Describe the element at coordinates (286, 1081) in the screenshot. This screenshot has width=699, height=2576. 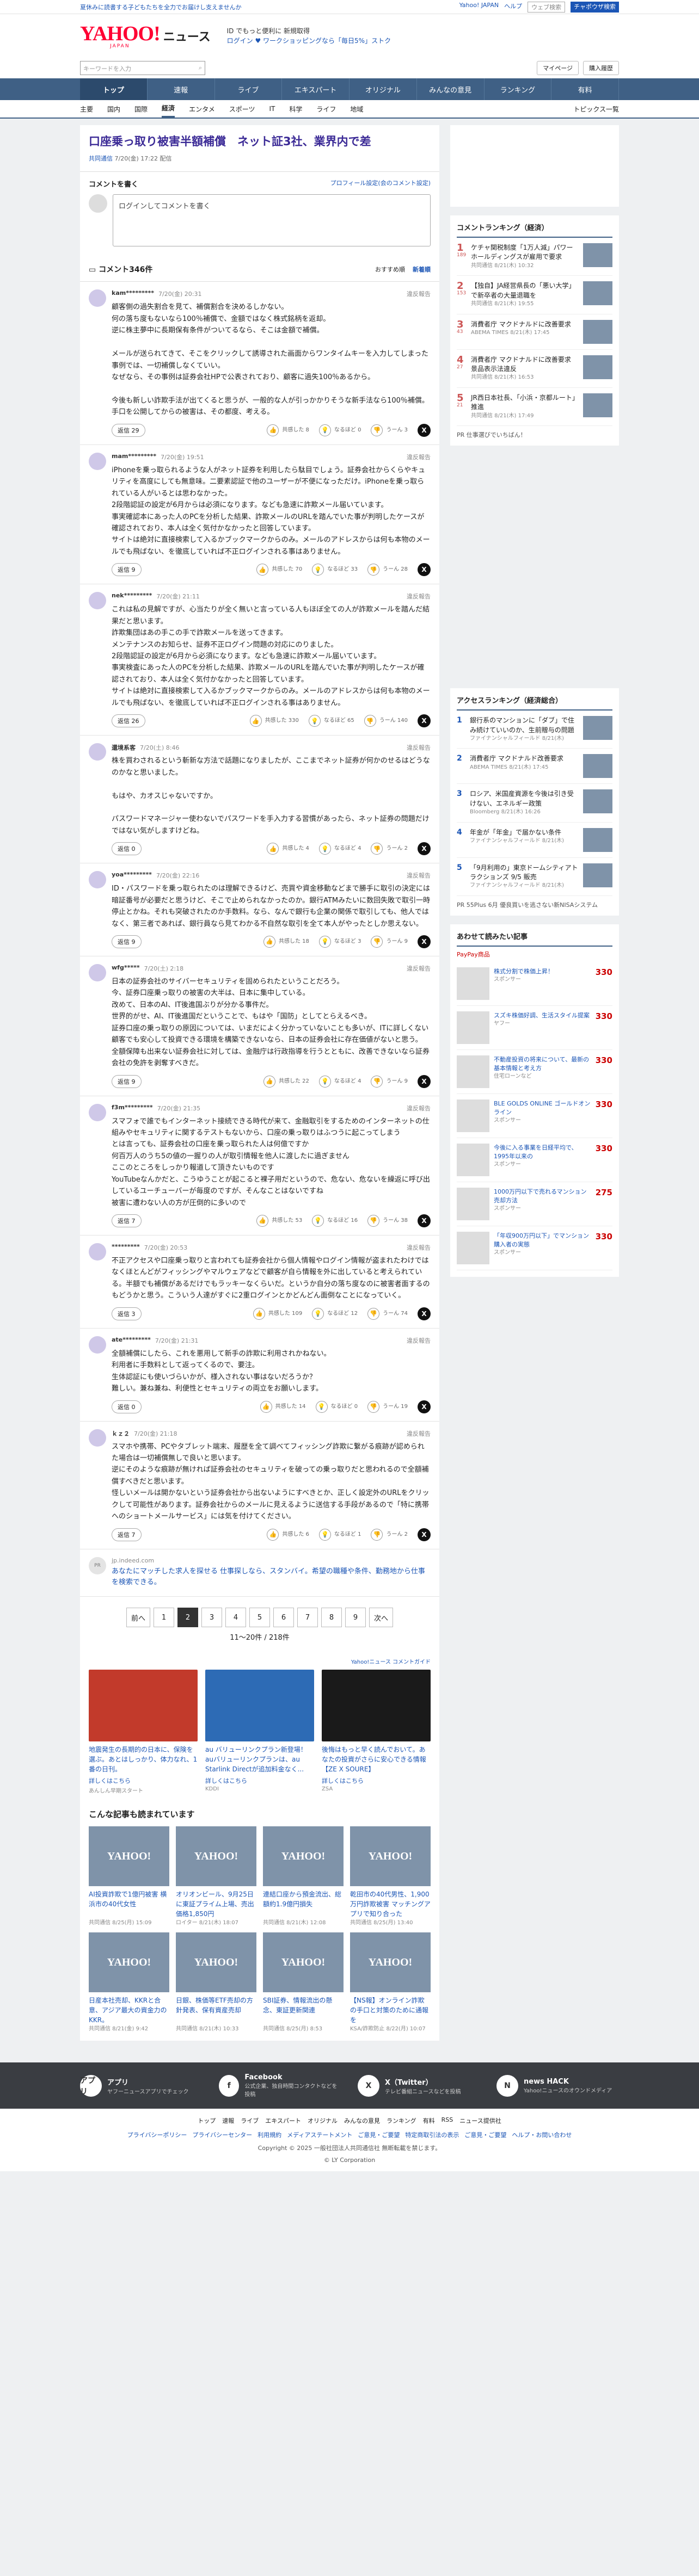
I see `vote-good-button: 👍 共感した 22` at that location.